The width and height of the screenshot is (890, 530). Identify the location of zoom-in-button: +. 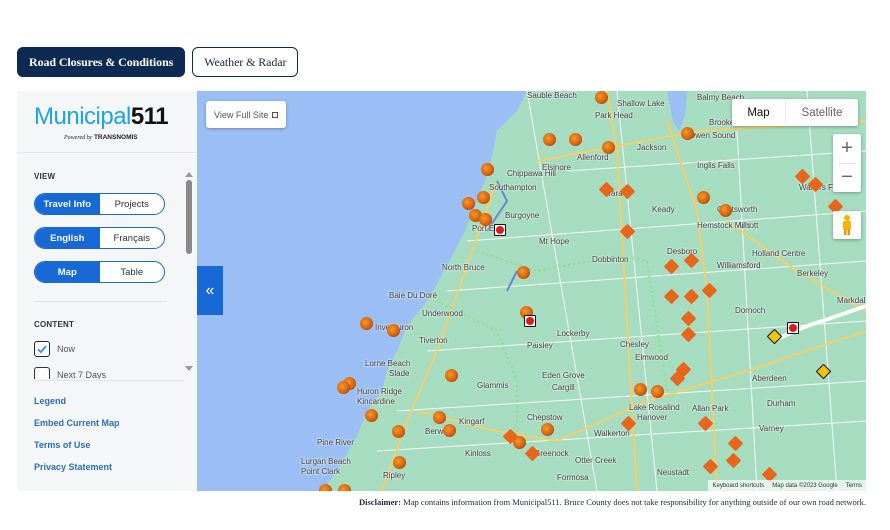
(847, 148).